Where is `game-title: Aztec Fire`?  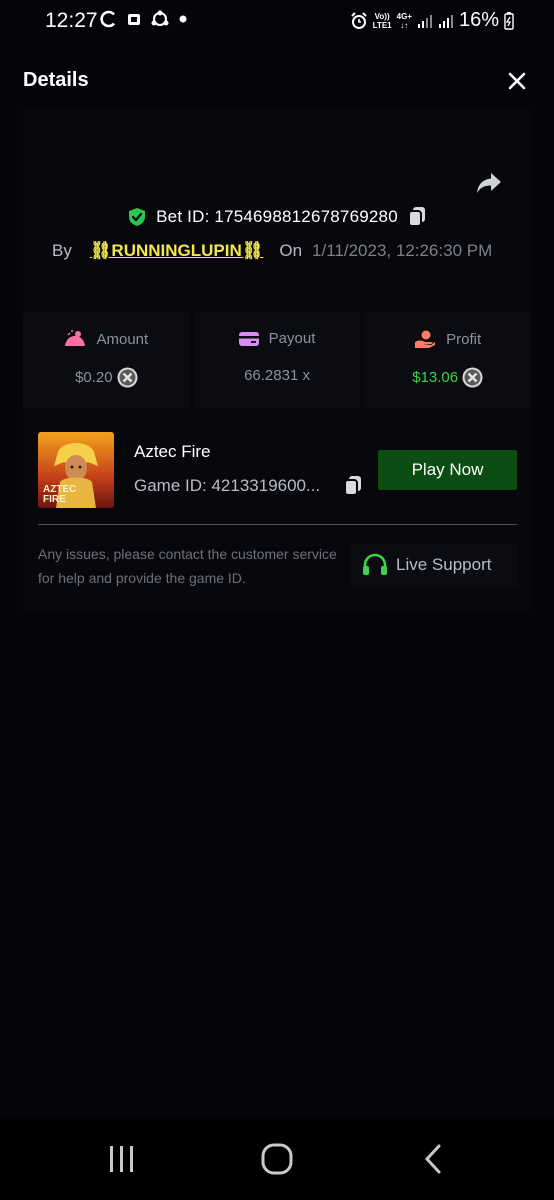
game-title: Aztec Fire is located at coordinates (172, 451).